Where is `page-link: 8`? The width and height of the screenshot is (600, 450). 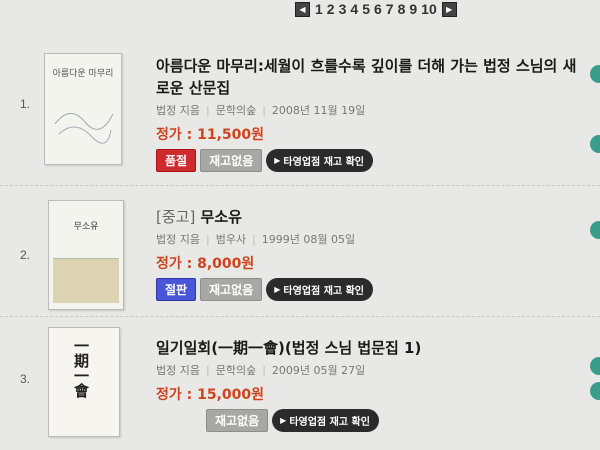
page-link: 8 is located at coordinates (402, 9).